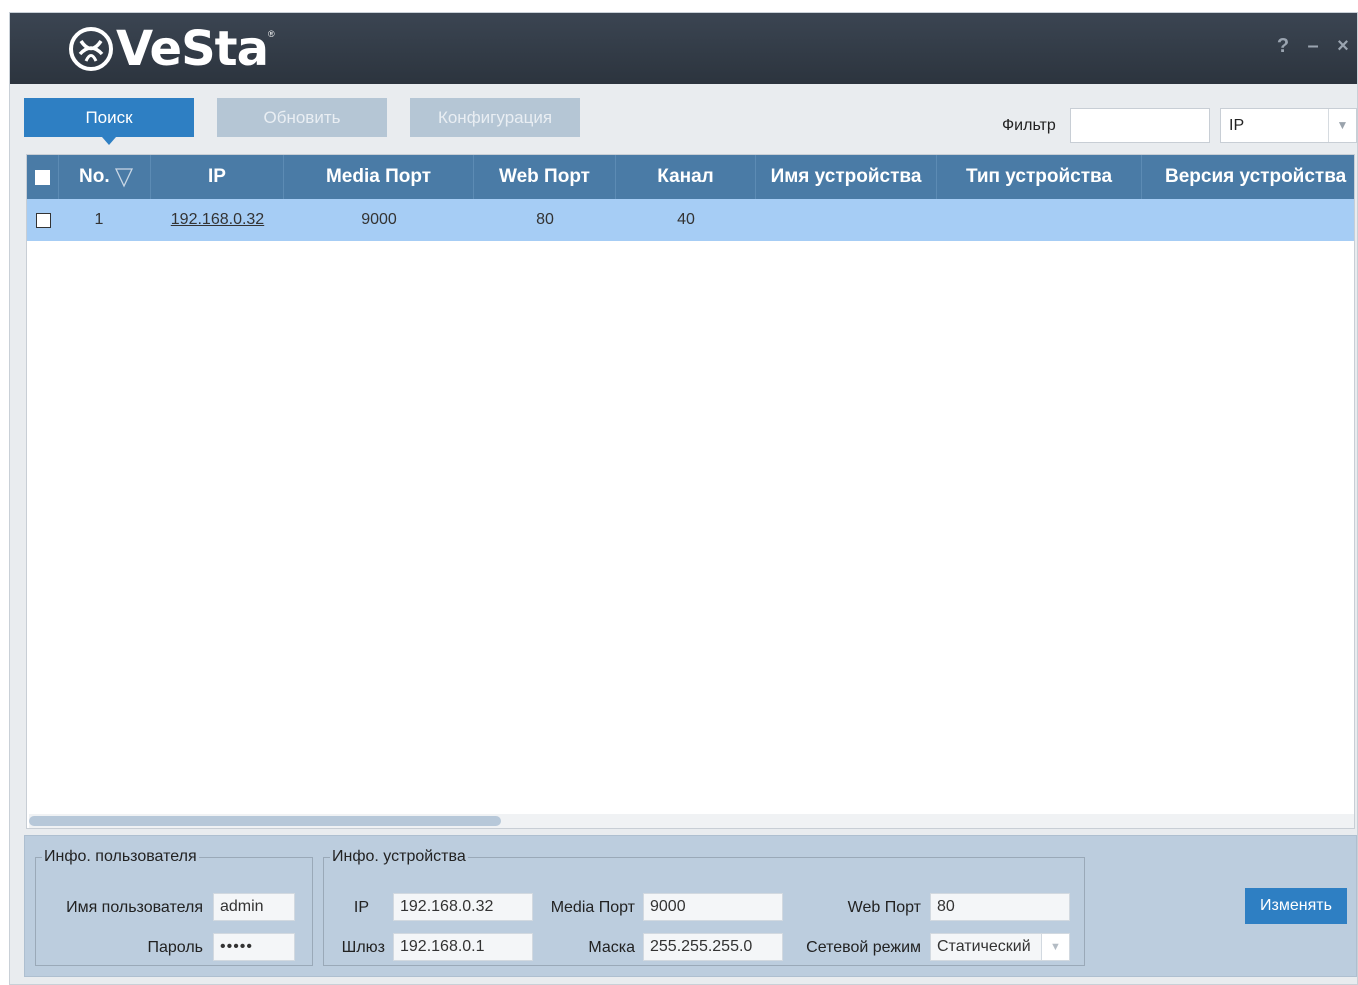  Describe the element at coordinates (1248, 177) in the screenshot. I see `column-header-device-version: Версия устройства` at that location.